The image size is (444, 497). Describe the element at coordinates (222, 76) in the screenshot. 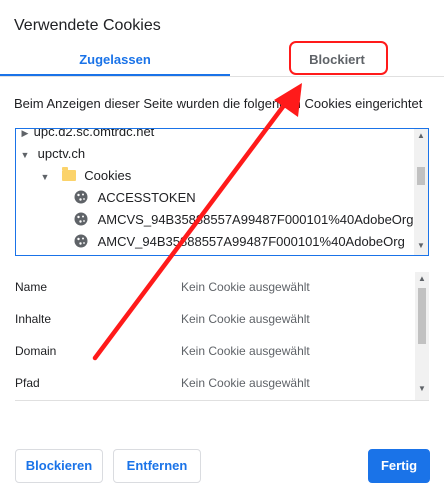

I see `tabs-divider` at that location.